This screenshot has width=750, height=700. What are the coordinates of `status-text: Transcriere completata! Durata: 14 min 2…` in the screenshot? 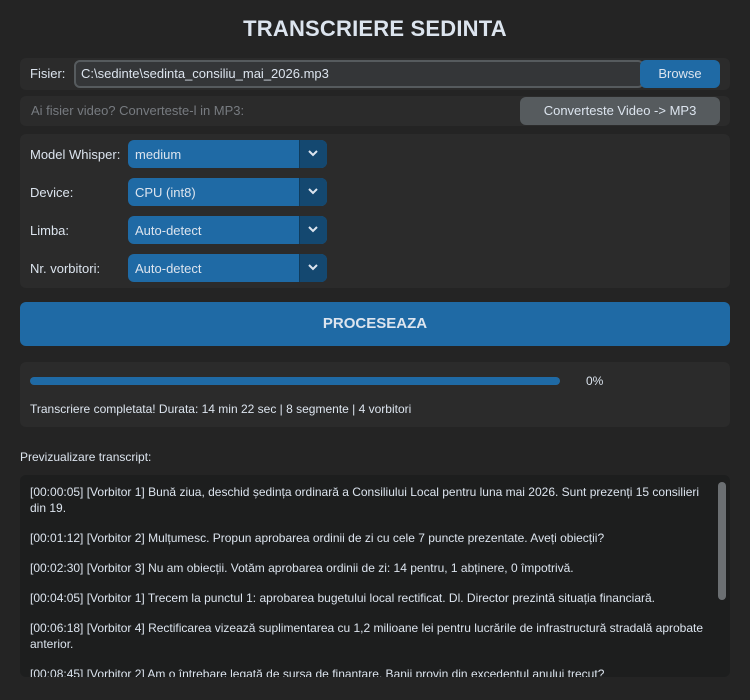 It's located at (221, 409).